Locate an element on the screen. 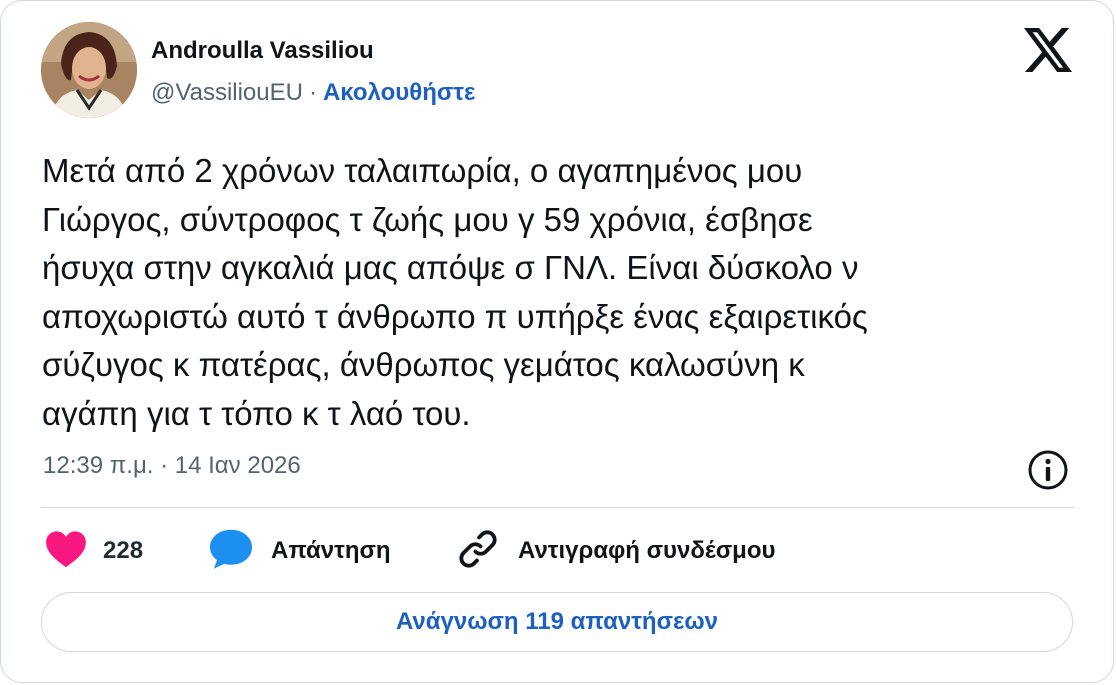 Image resolution: width=1116 pixels, height=685 pixels. reply-button: Απάντηση is located at coordinates (299, 551).